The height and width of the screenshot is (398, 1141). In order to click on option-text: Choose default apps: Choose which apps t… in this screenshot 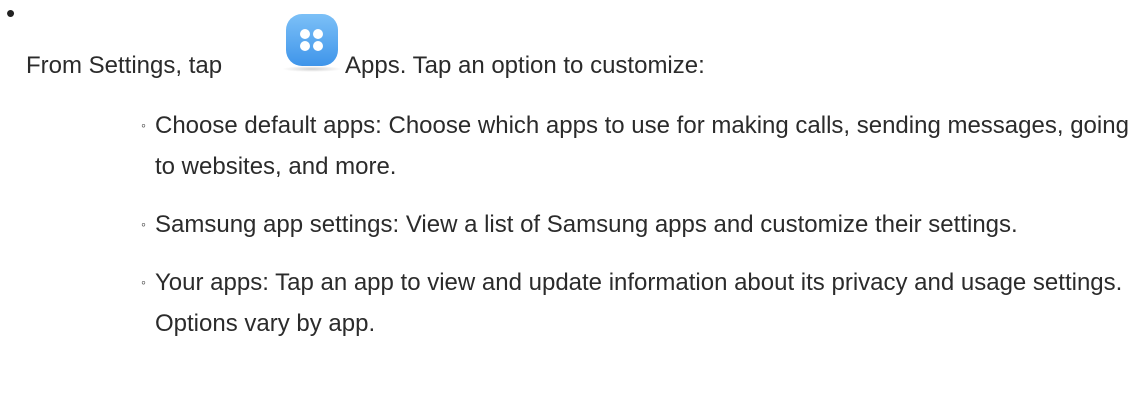, I will do `click(642, 146)`.